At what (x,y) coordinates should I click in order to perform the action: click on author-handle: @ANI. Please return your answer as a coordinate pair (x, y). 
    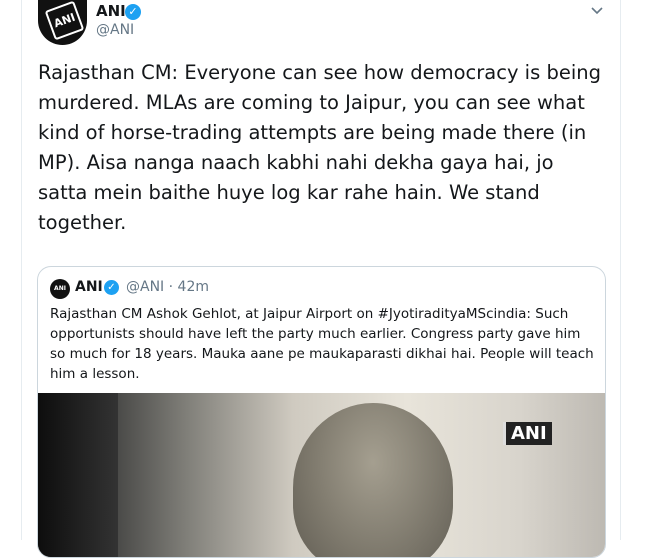
    Looking at the image, I should click on (115, 30).